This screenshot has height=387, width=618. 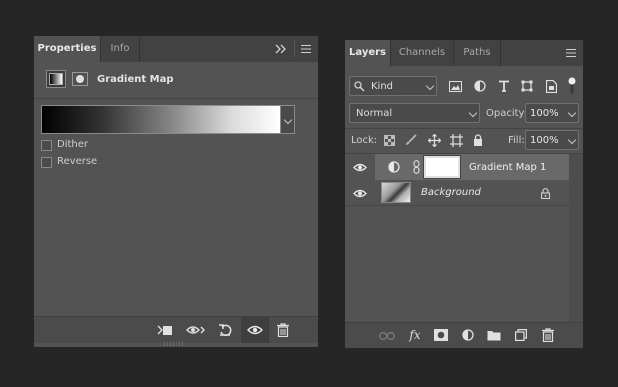 I want to click on lock-image-icon, so click(x=411, y=140).